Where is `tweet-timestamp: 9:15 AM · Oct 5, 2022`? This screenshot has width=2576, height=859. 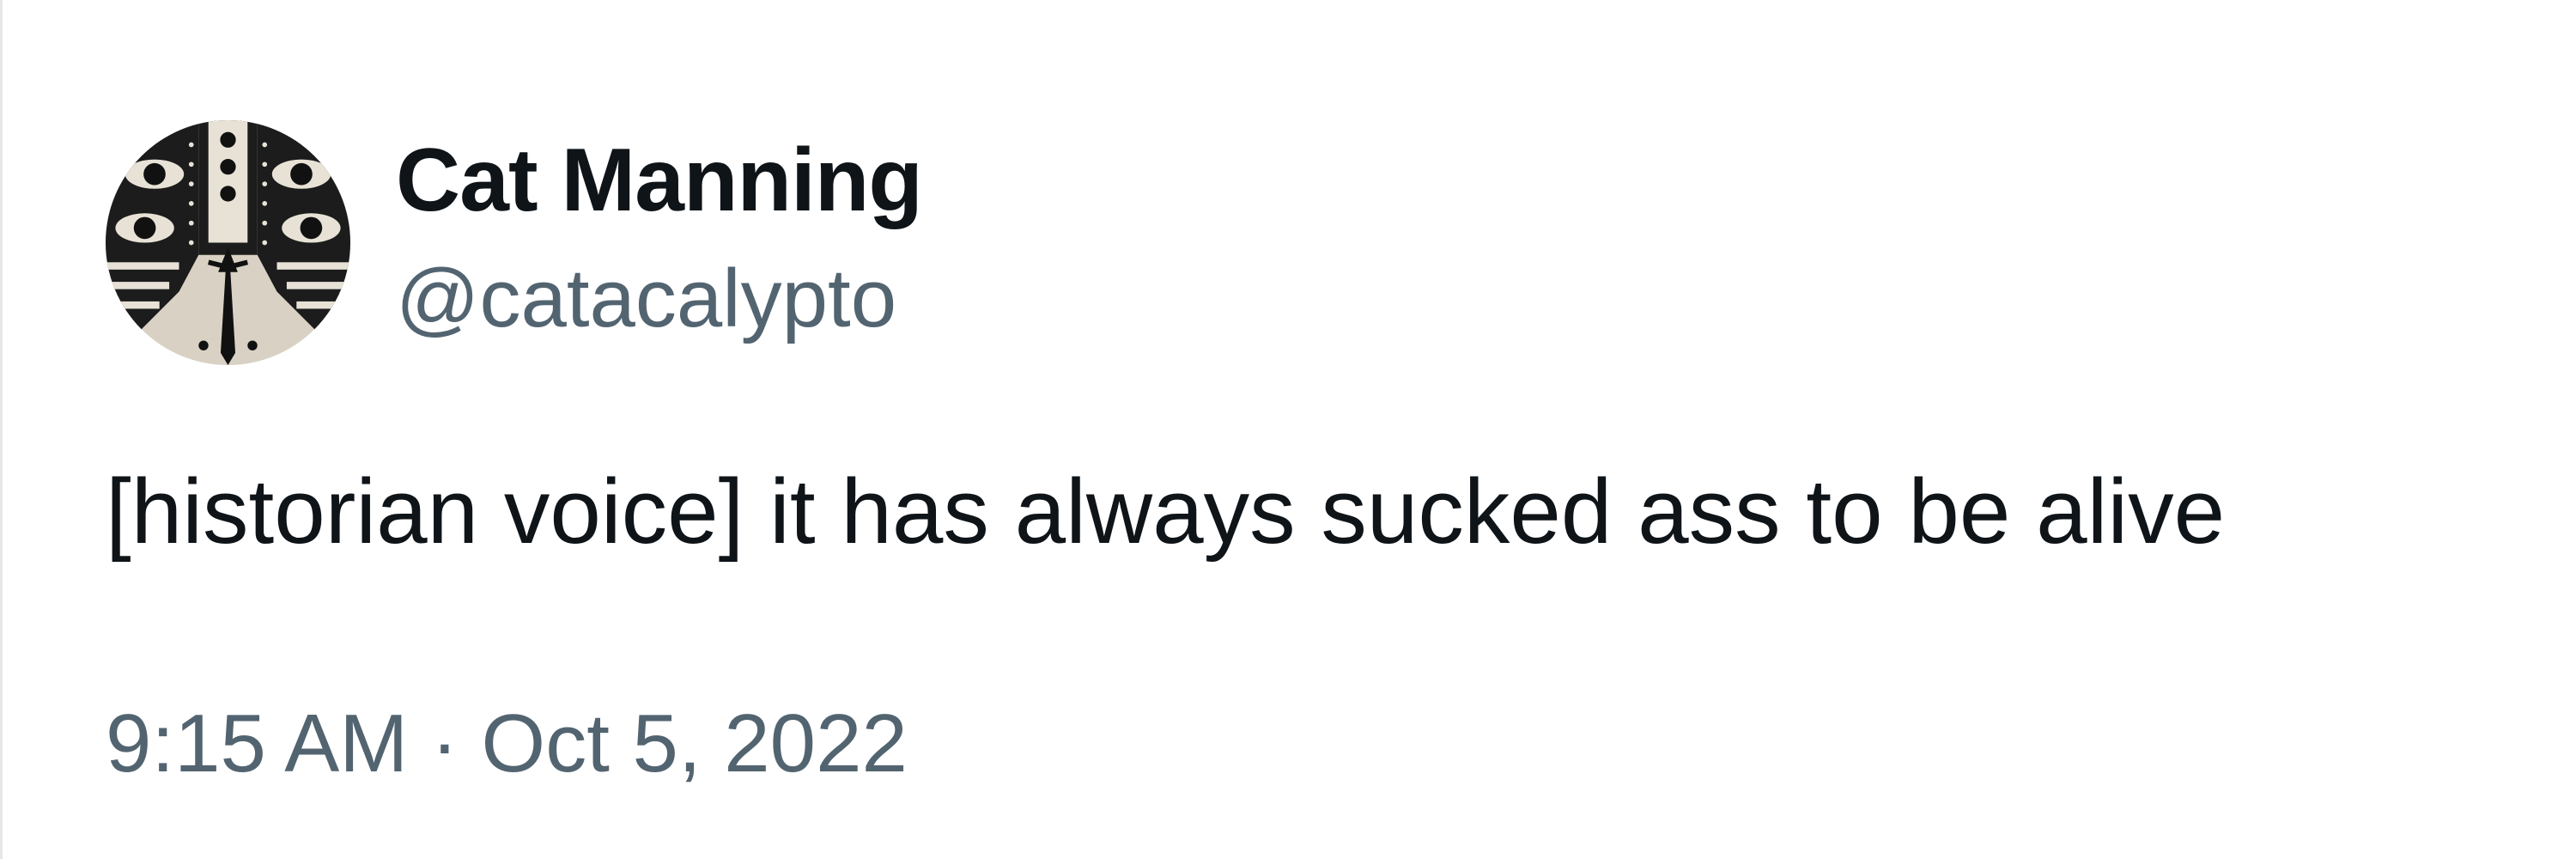
tweet-timestamp: 9:15 AM · Oct 5, 2022 is located at coordinates (507, 744).